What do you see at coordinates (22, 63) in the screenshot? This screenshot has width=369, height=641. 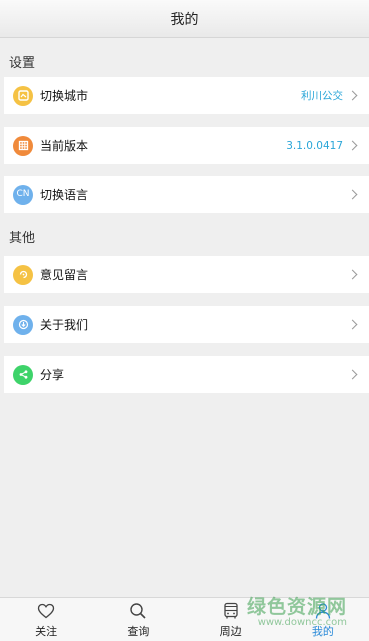 I see `section-label-settings: 设置` at bounding box center [22, 63].